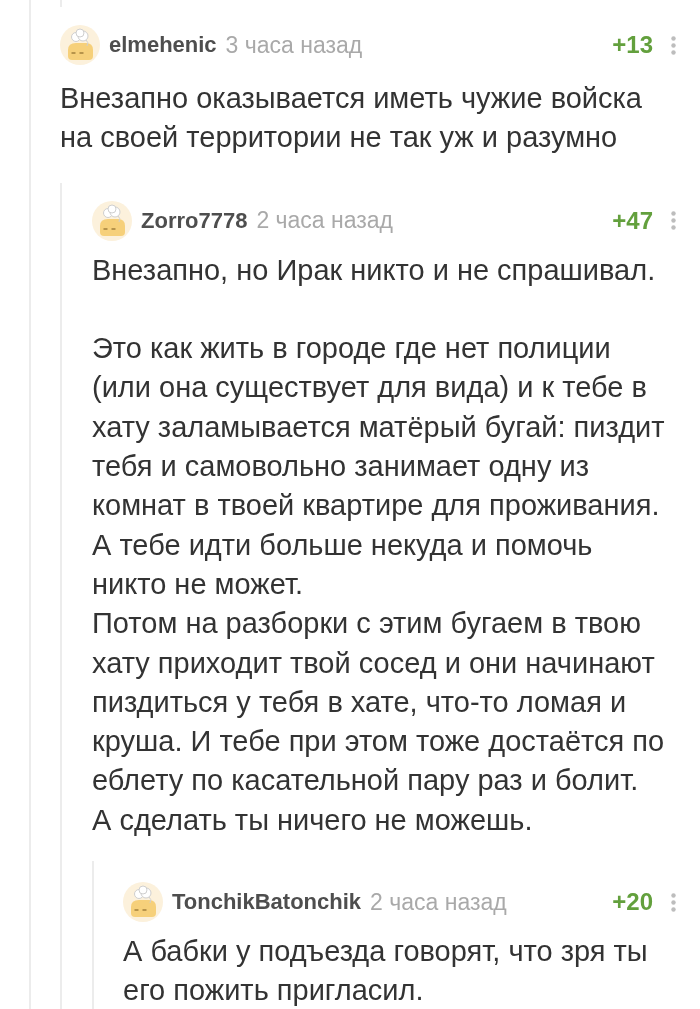  What do you see at coordinates (267, 902) in the screenshot?
I see `username: TonchikBatonchik` at bounding box center [267, 902].